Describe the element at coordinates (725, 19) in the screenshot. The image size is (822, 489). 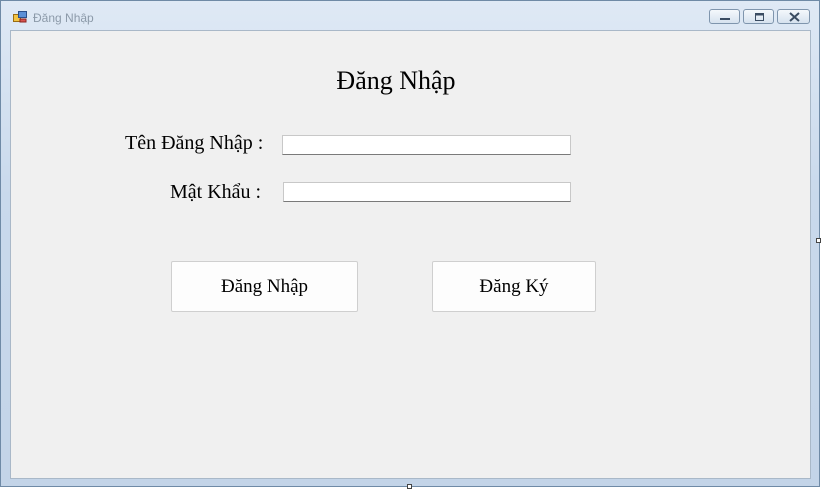
I see `minimize-icon` at that location.